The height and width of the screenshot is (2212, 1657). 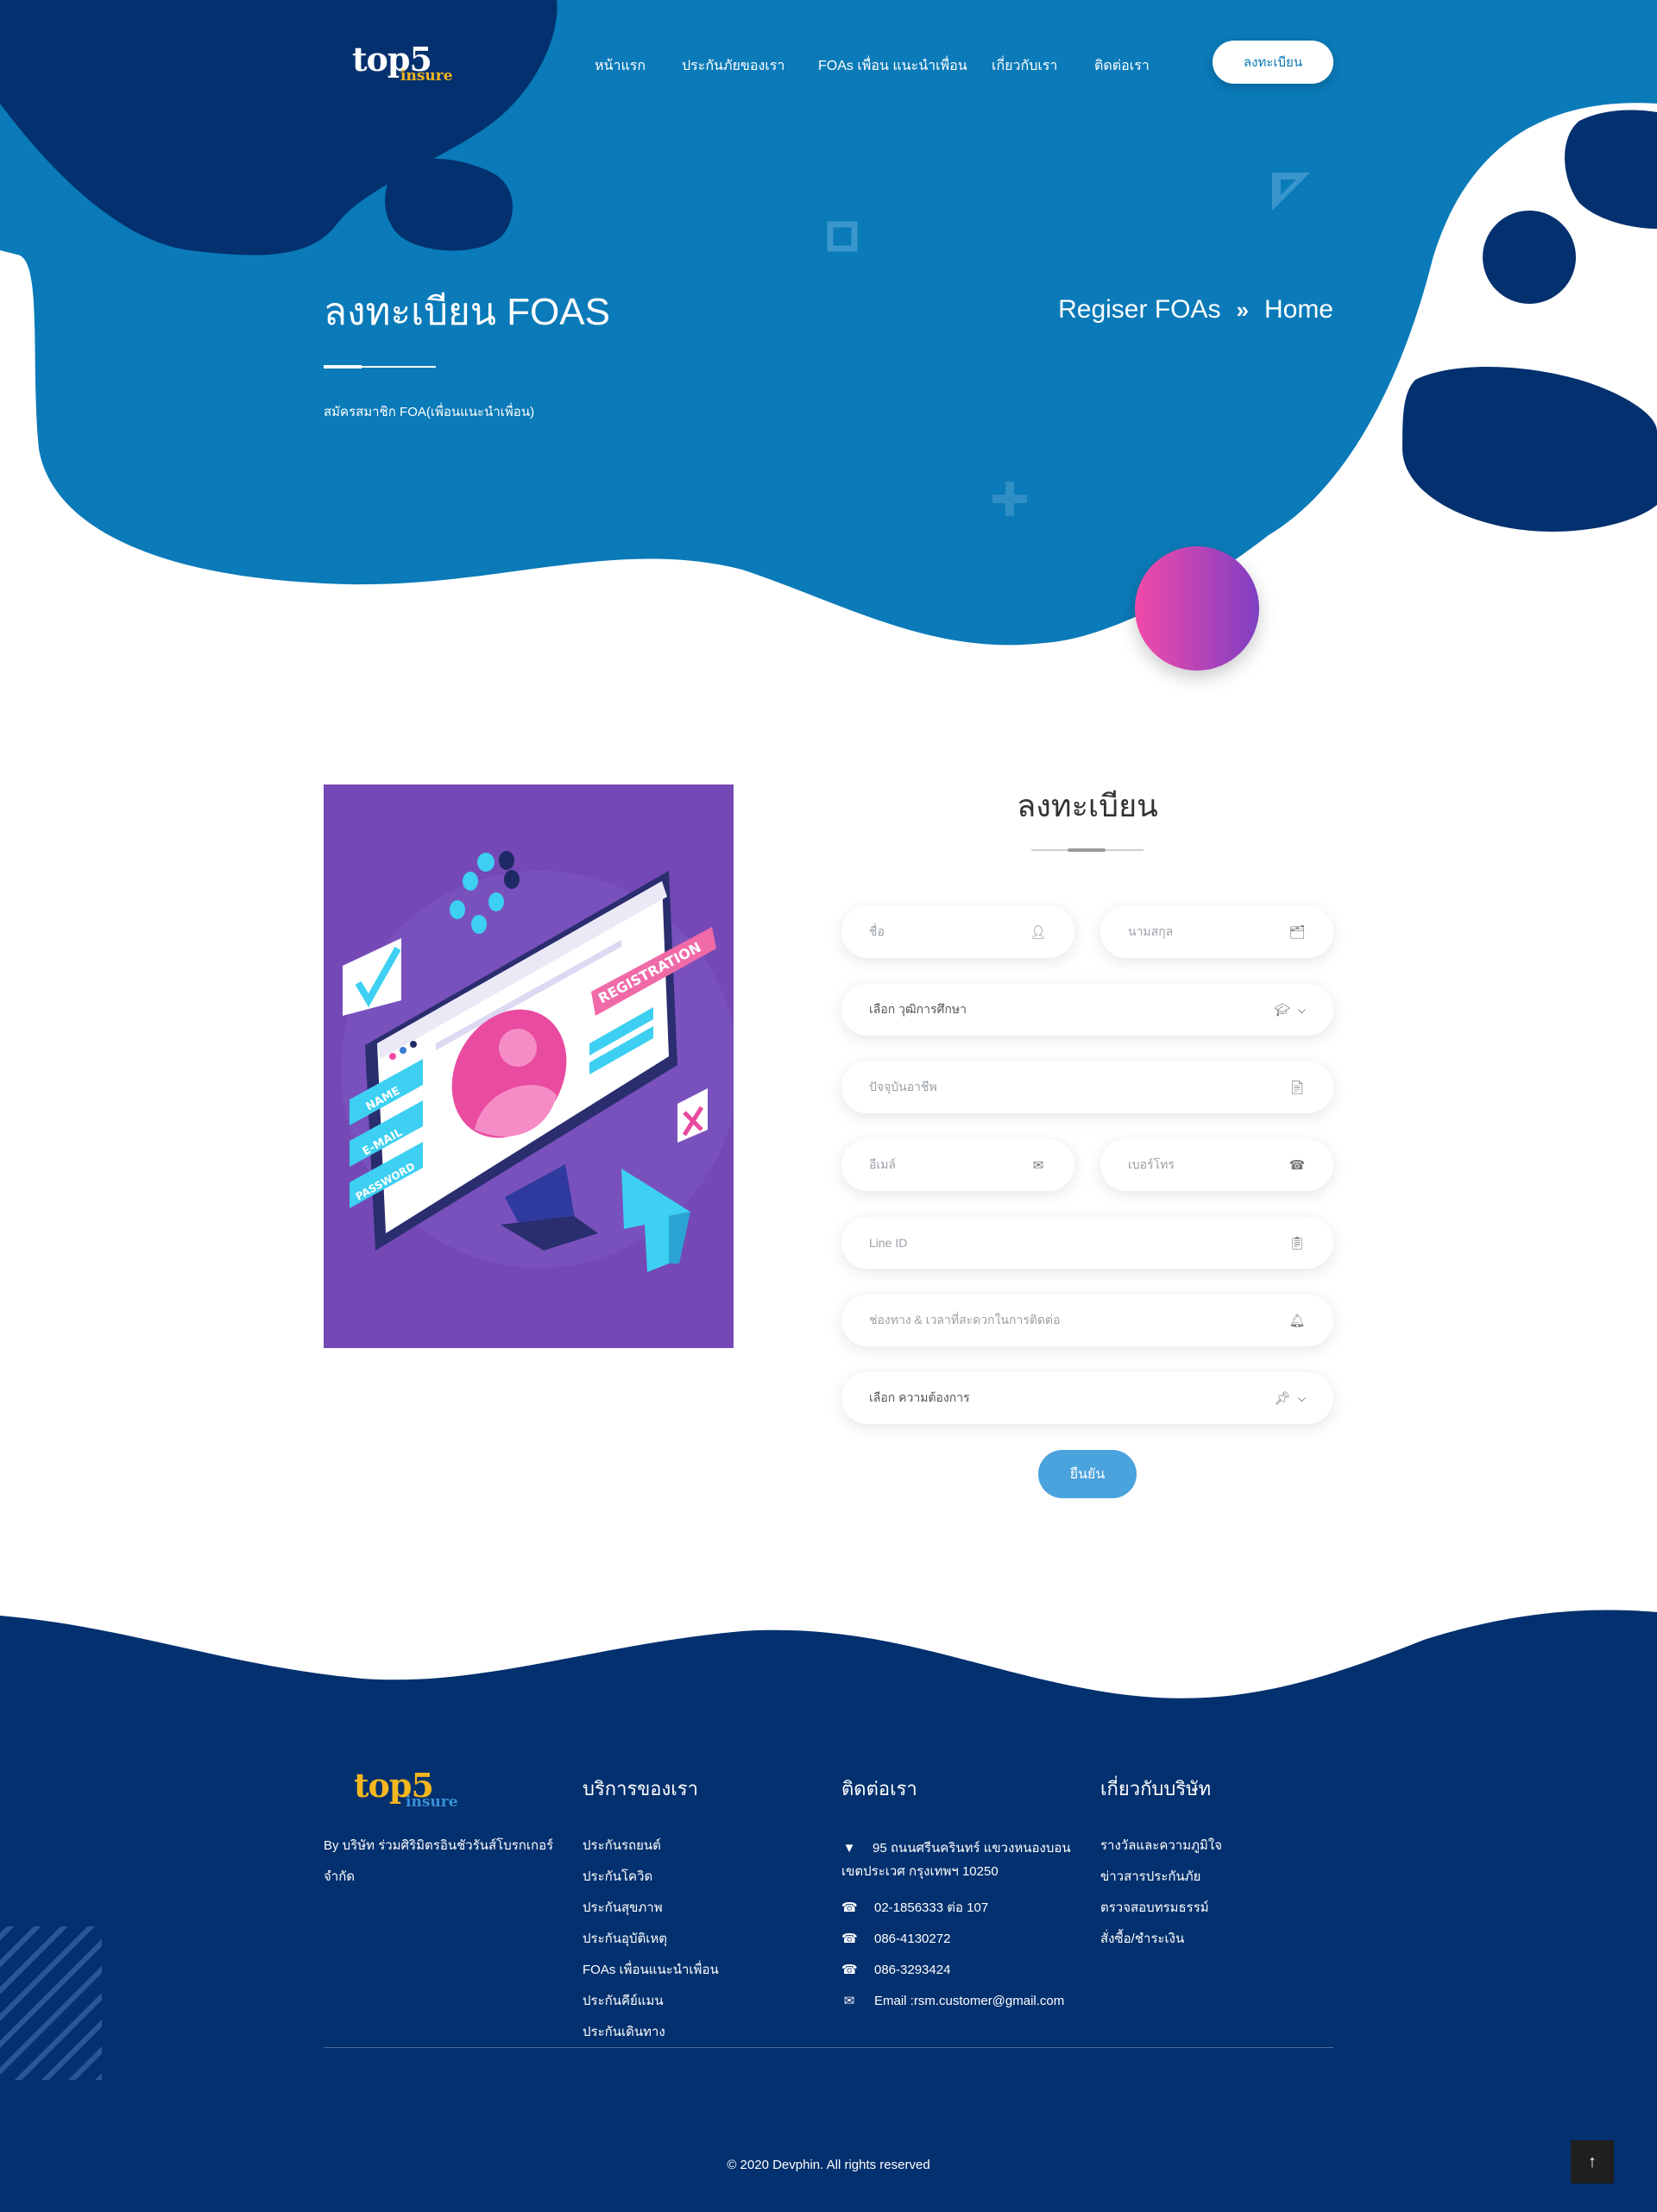 What do you see at coordinates (1156, 1789) in the screenshot?
I see `about-heading: เกี่ยวกับบริษัท` at bounding box center [1156, 1789].